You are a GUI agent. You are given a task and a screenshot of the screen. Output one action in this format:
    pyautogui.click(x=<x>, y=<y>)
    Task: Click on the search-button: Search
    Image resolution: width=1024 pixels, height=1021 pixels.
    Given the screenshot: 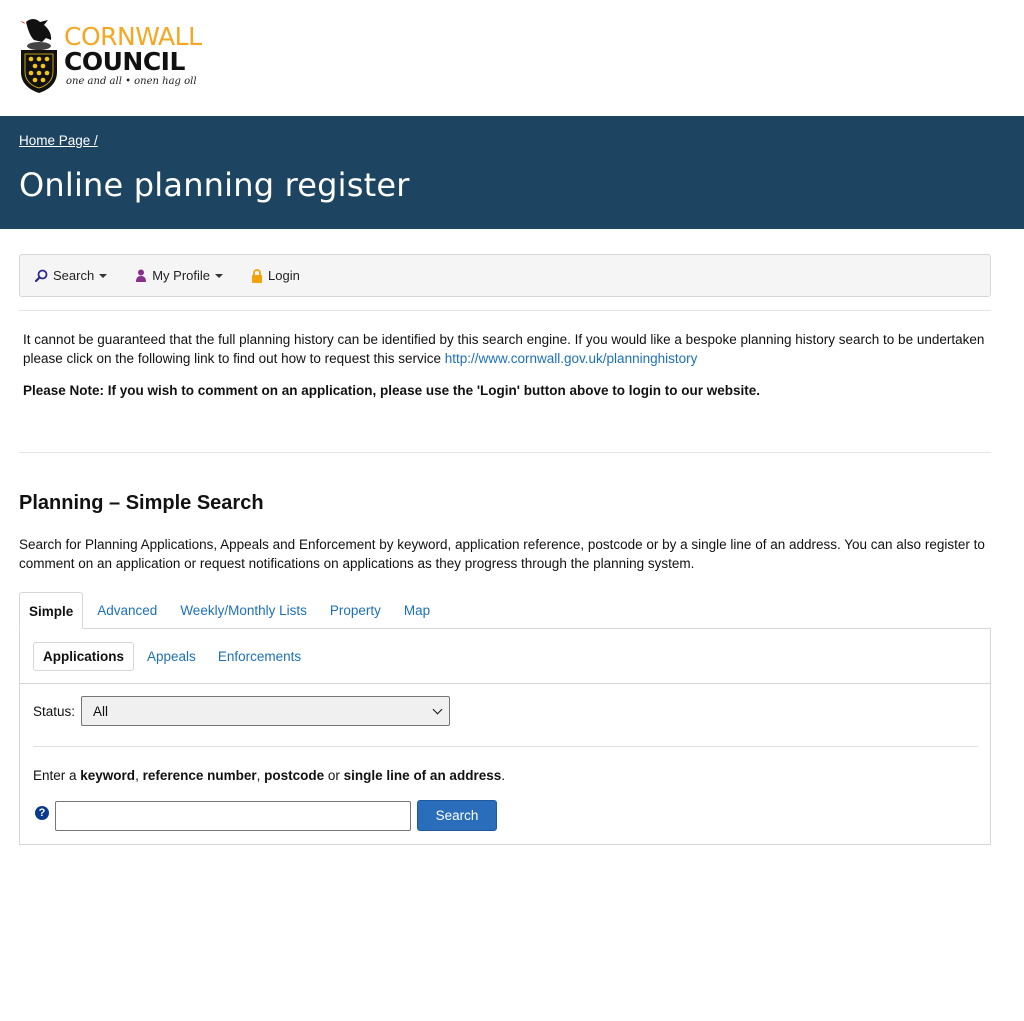 What is the action you would take?
    pyautogui.click(x=457, y=815)
    